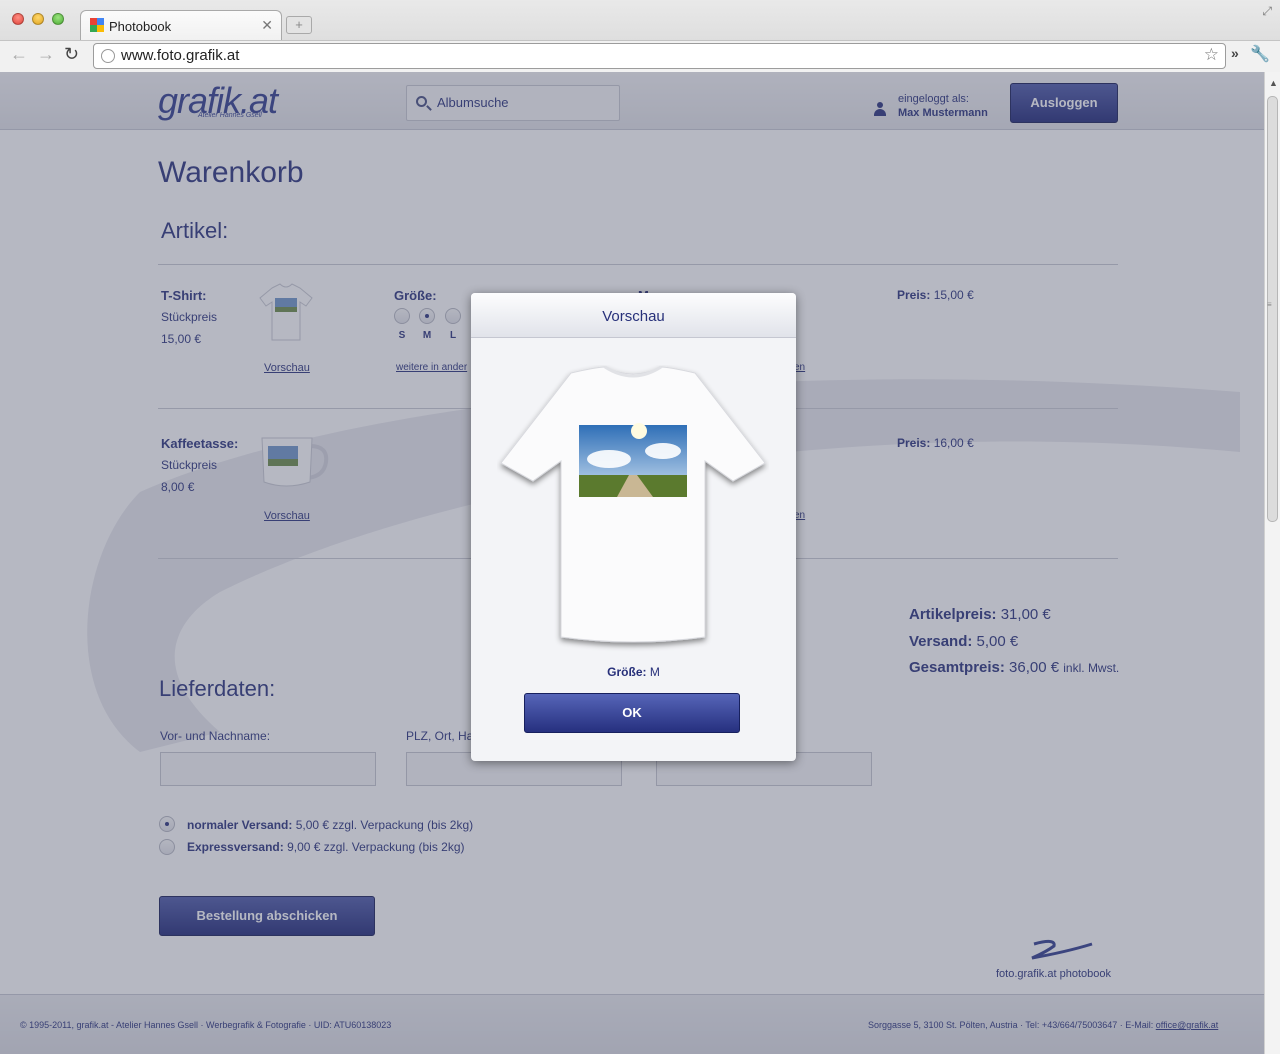  Describe the element at coordinates (46, 54) in the screenshot. I see `forward-arrow-icon: →` at that location.